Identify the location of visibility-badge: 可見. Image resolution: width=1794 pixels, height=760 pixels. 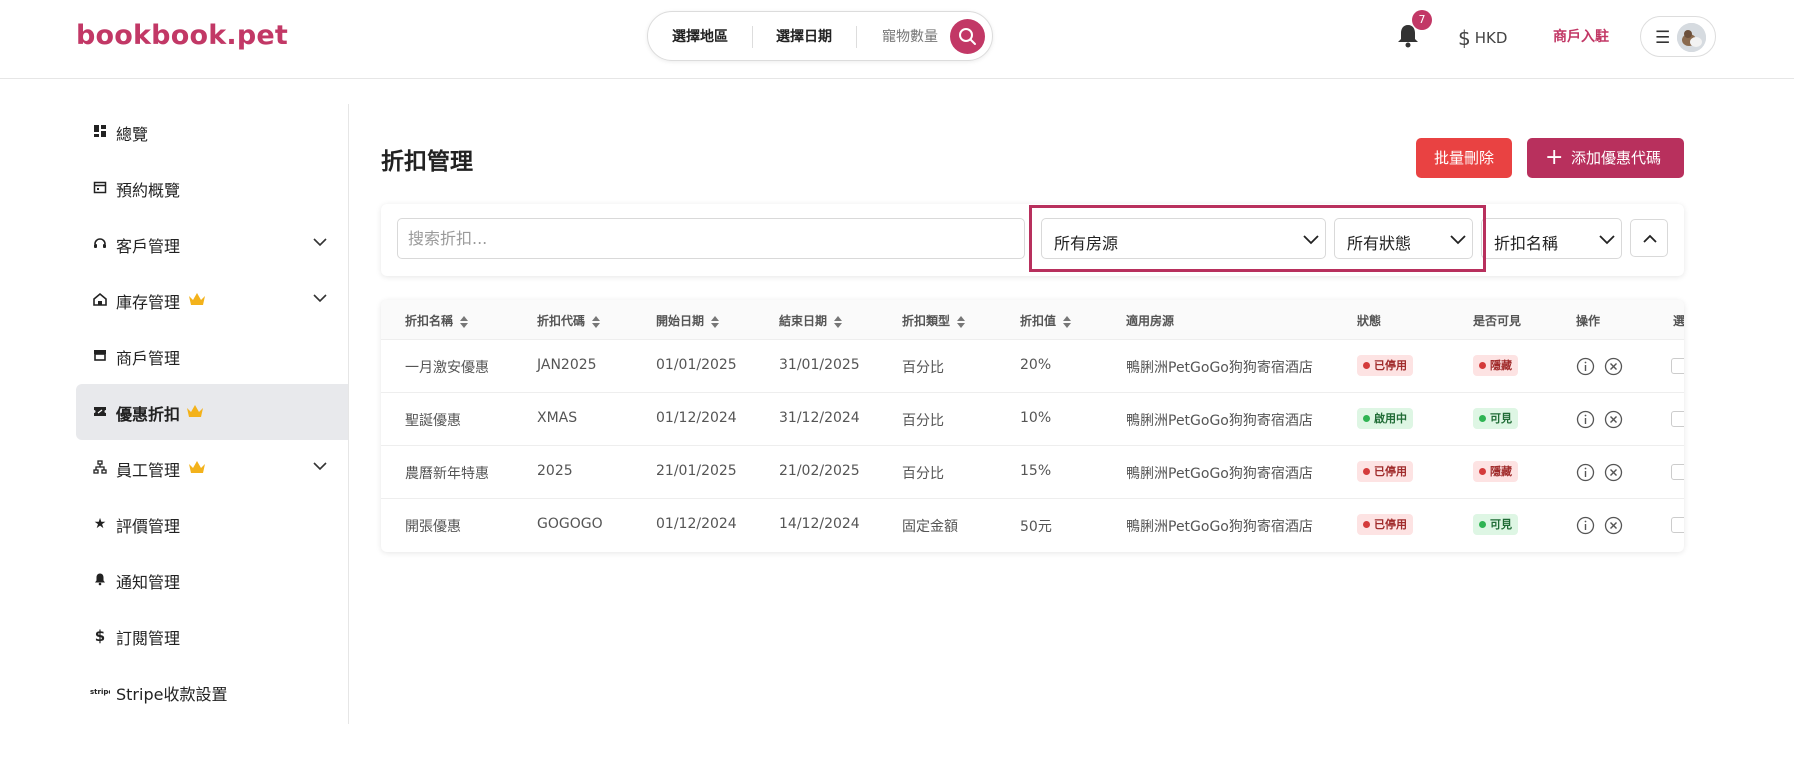
(1495, 524).